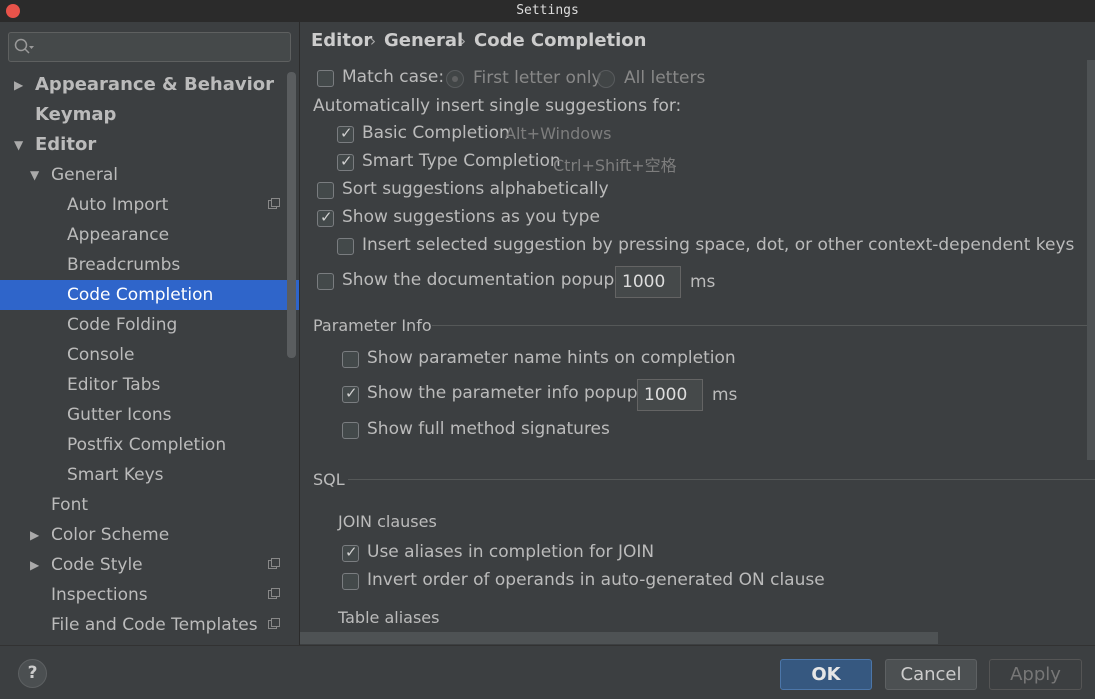 Image resolution: width=1095 pixels, height=699 pixels. What do you see at coordinates (341, 40) in the screenshot?
I see `breadcrumb-editor: Editor` at bounding box center [341, 40].